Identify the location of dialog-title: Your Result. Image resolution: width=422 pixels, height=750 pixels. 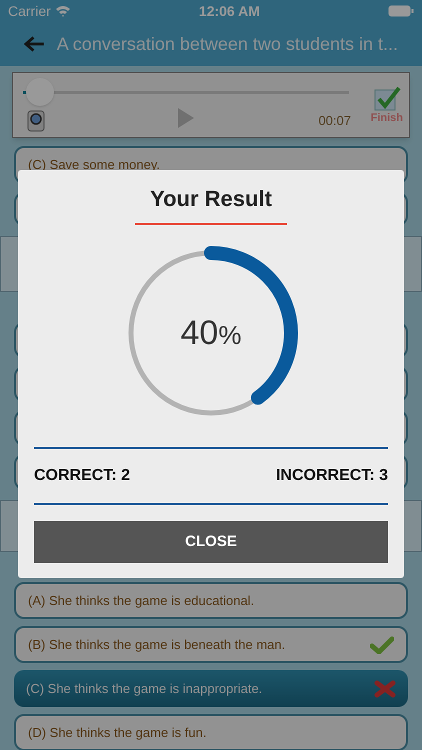
(211, 199).